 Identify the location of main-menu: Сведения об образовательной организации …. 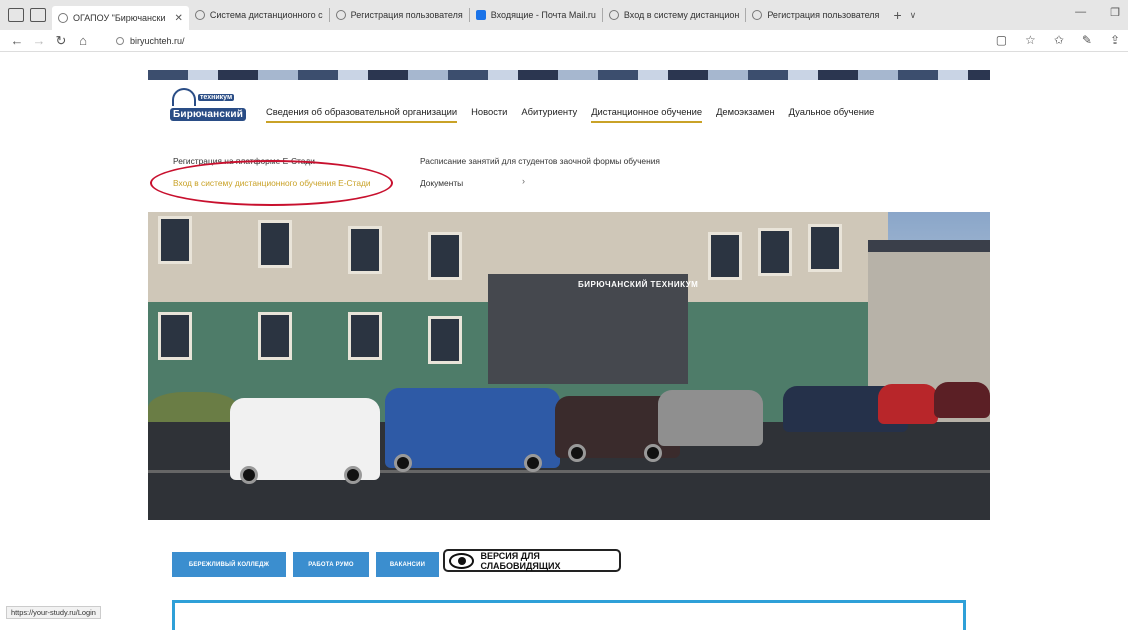
(570, 114).